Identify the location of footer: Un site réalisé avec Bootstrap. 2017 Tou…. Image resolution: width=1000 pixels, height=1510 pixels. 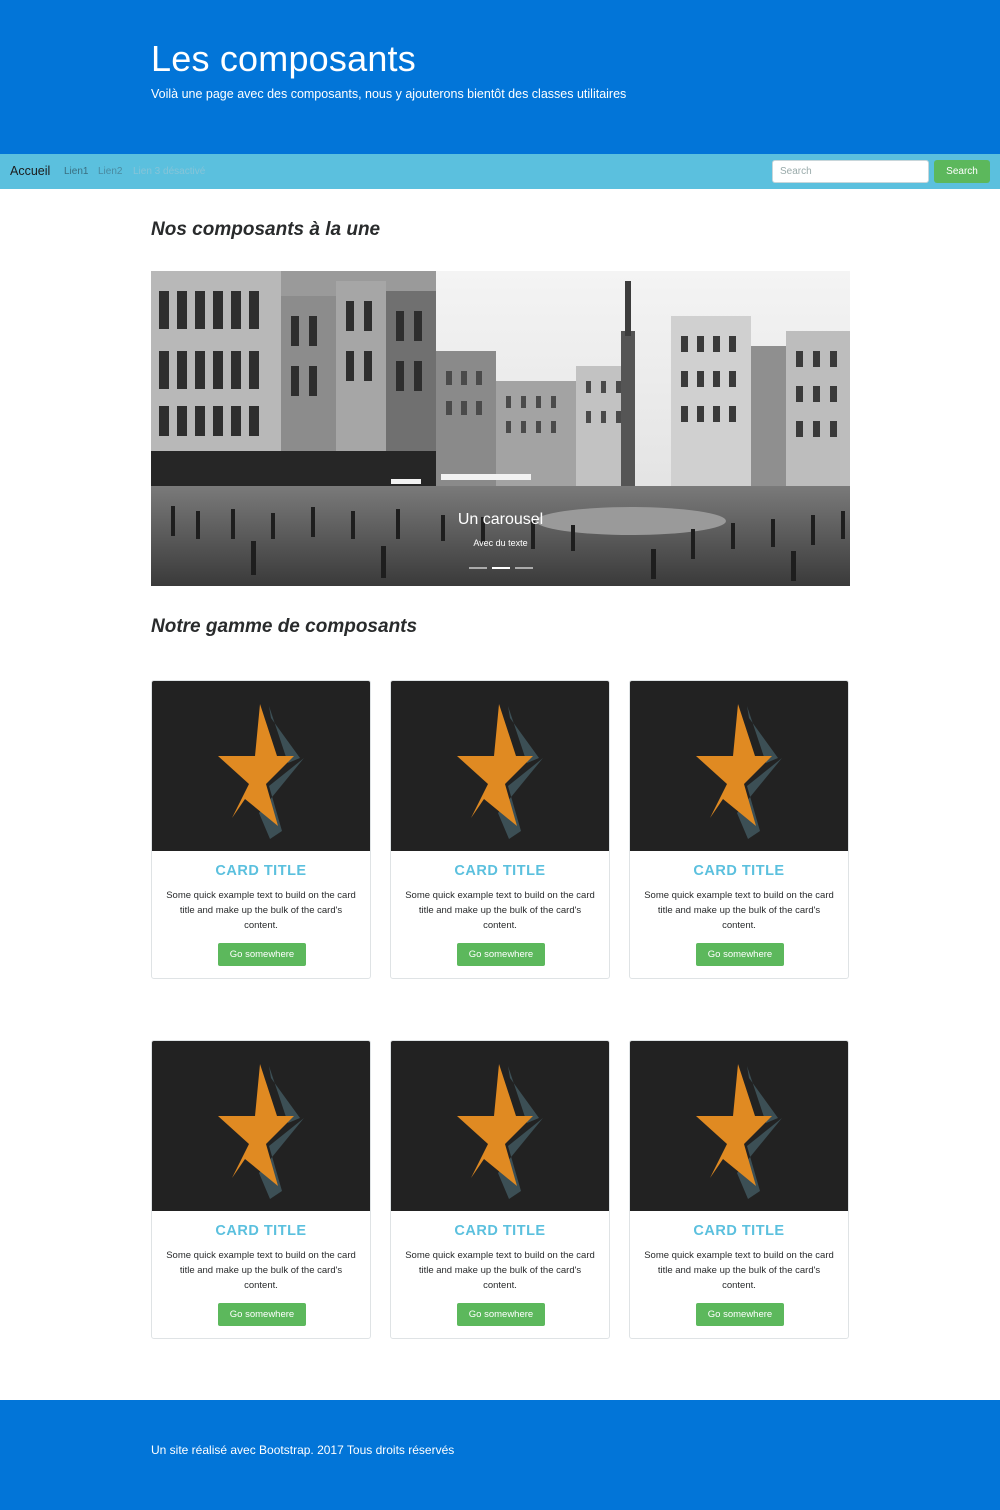
(500, 1455).